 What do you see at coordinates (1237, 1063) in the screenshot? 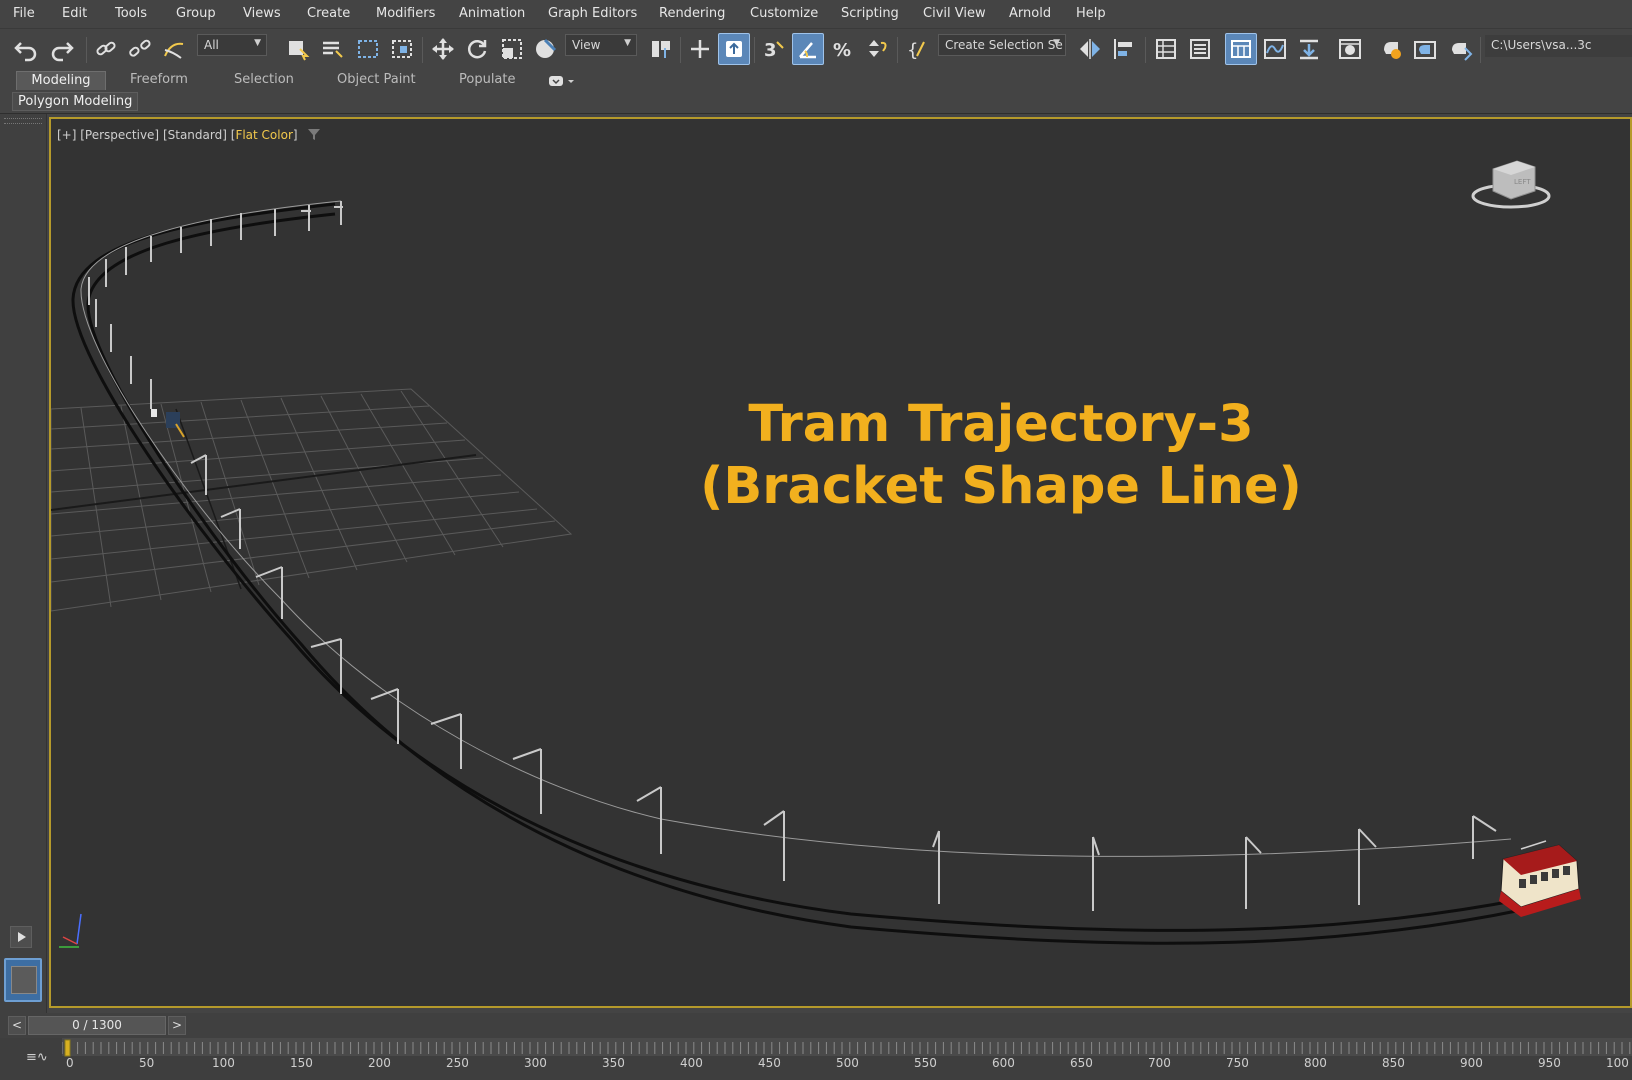
I see `track-tick-label: 750` at bounding box center [1237, 1063].